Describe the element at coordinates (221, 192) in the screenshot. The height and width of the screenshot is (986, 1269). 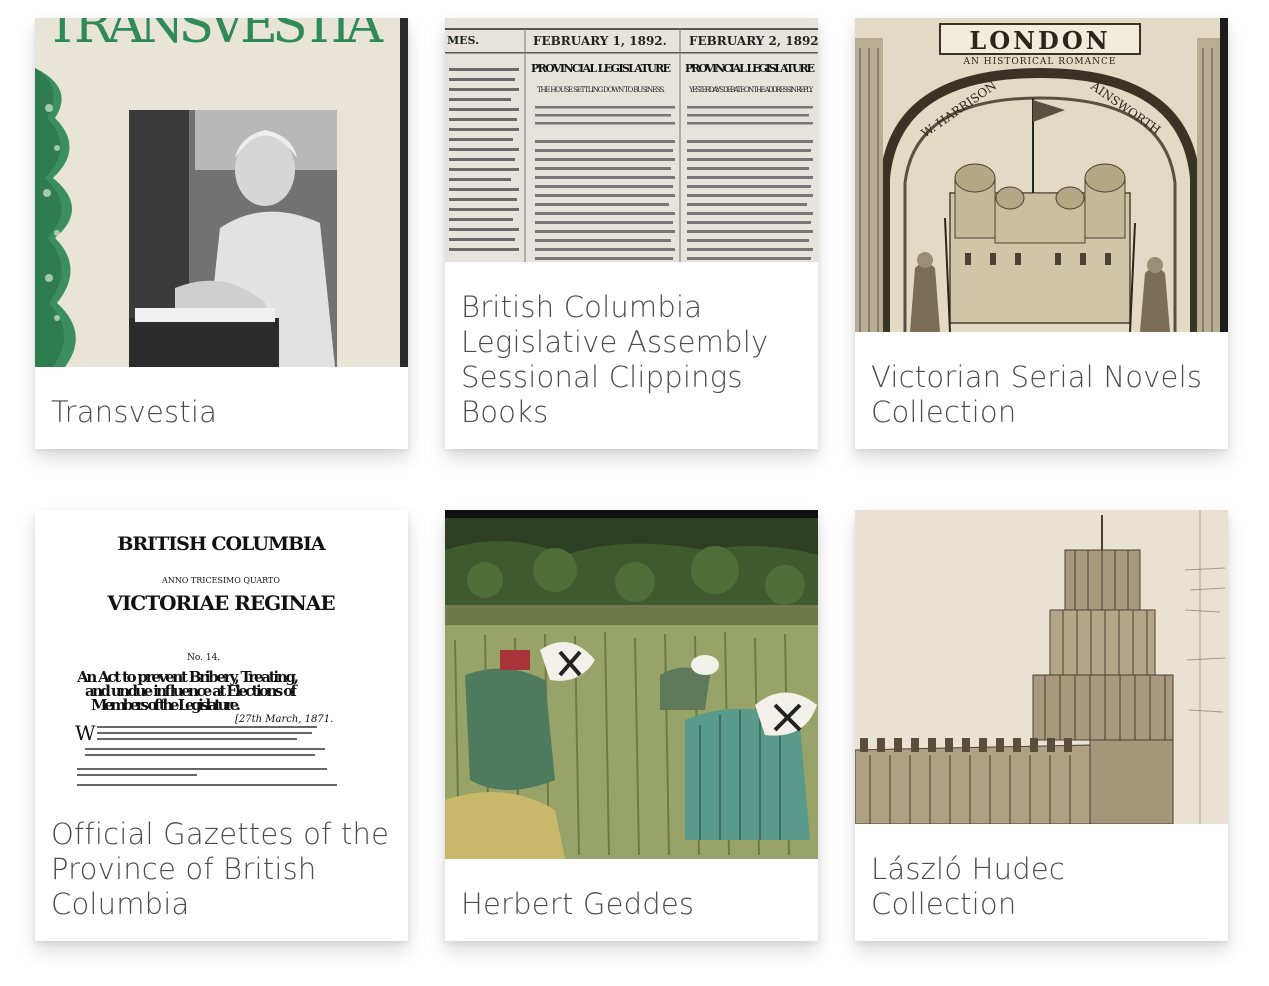
I see `collection-thumbnail: TRANSVESTIA` at that location.